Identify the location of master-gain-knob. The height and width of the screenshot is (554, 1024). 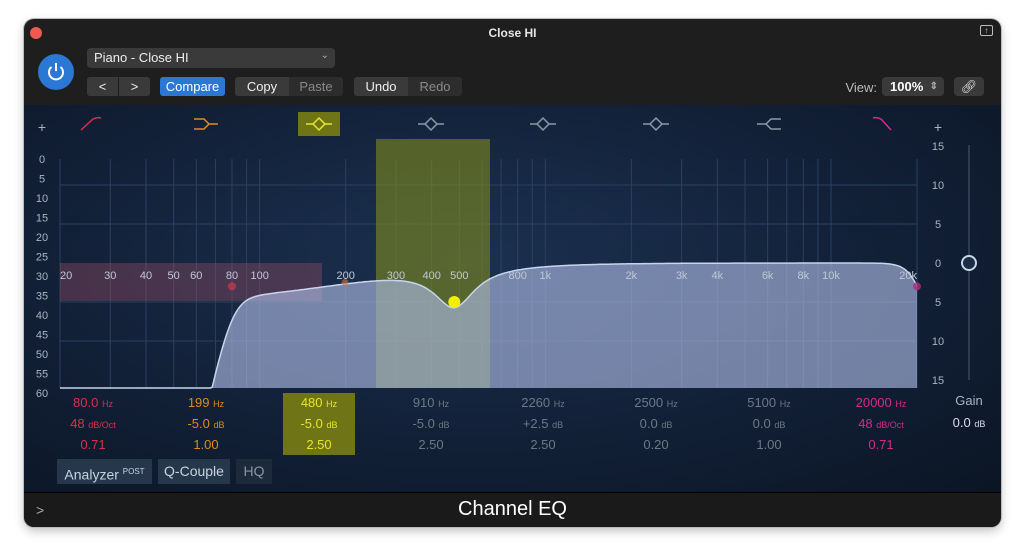
(969, 263).